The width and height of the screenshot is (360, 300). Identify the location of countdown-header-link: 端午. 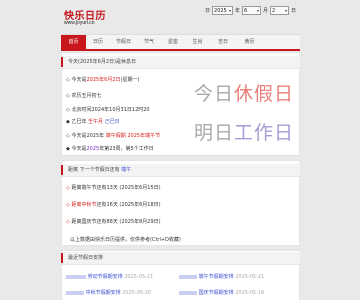
(126, 170).